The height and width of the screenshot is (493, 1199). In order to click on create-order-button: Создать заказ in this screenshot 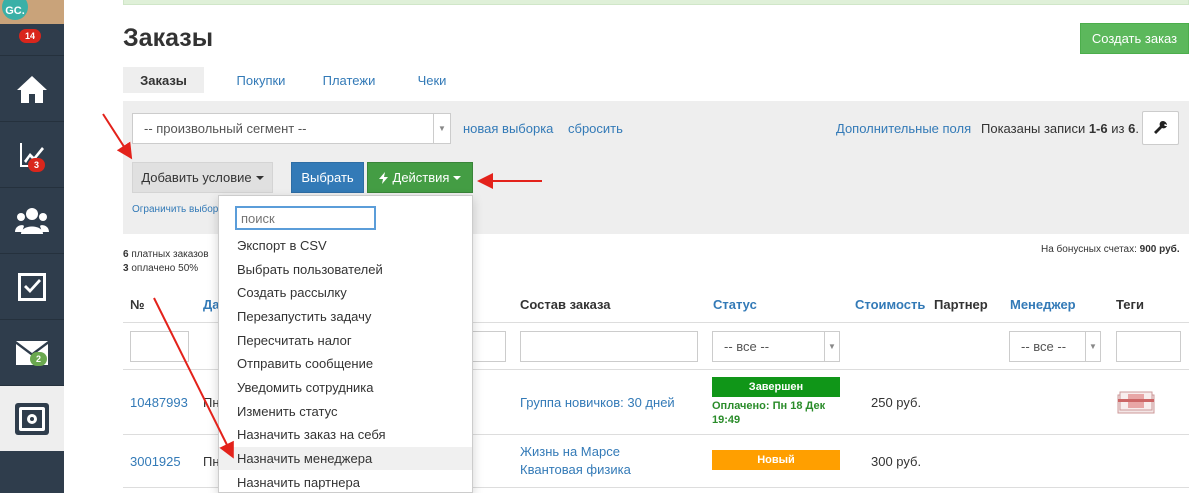, I will do `click(1134, 38)`.